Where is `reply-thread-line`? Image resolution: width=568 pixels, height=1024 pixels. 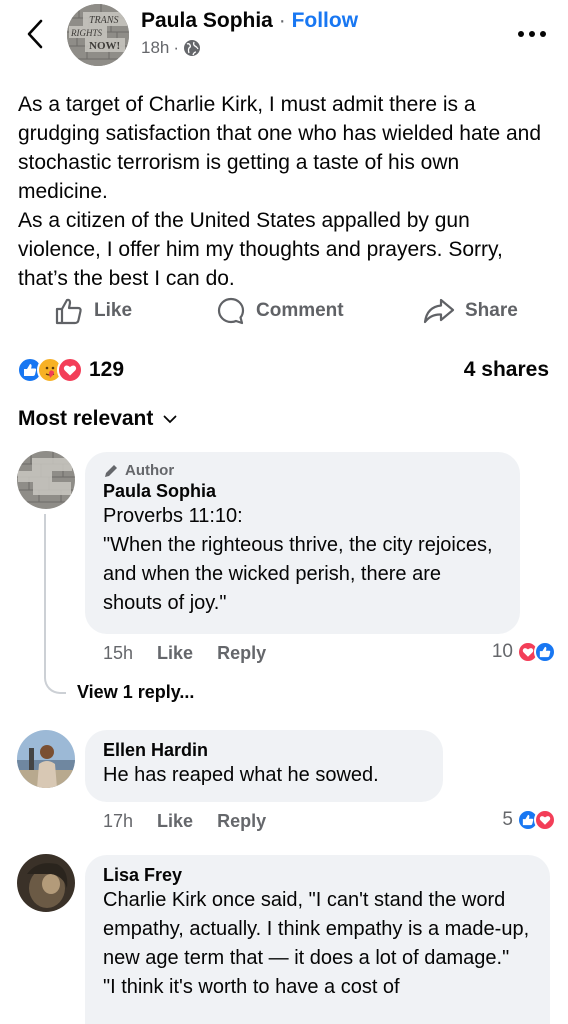
reply-thread-line is located at coordinates (55, 604).